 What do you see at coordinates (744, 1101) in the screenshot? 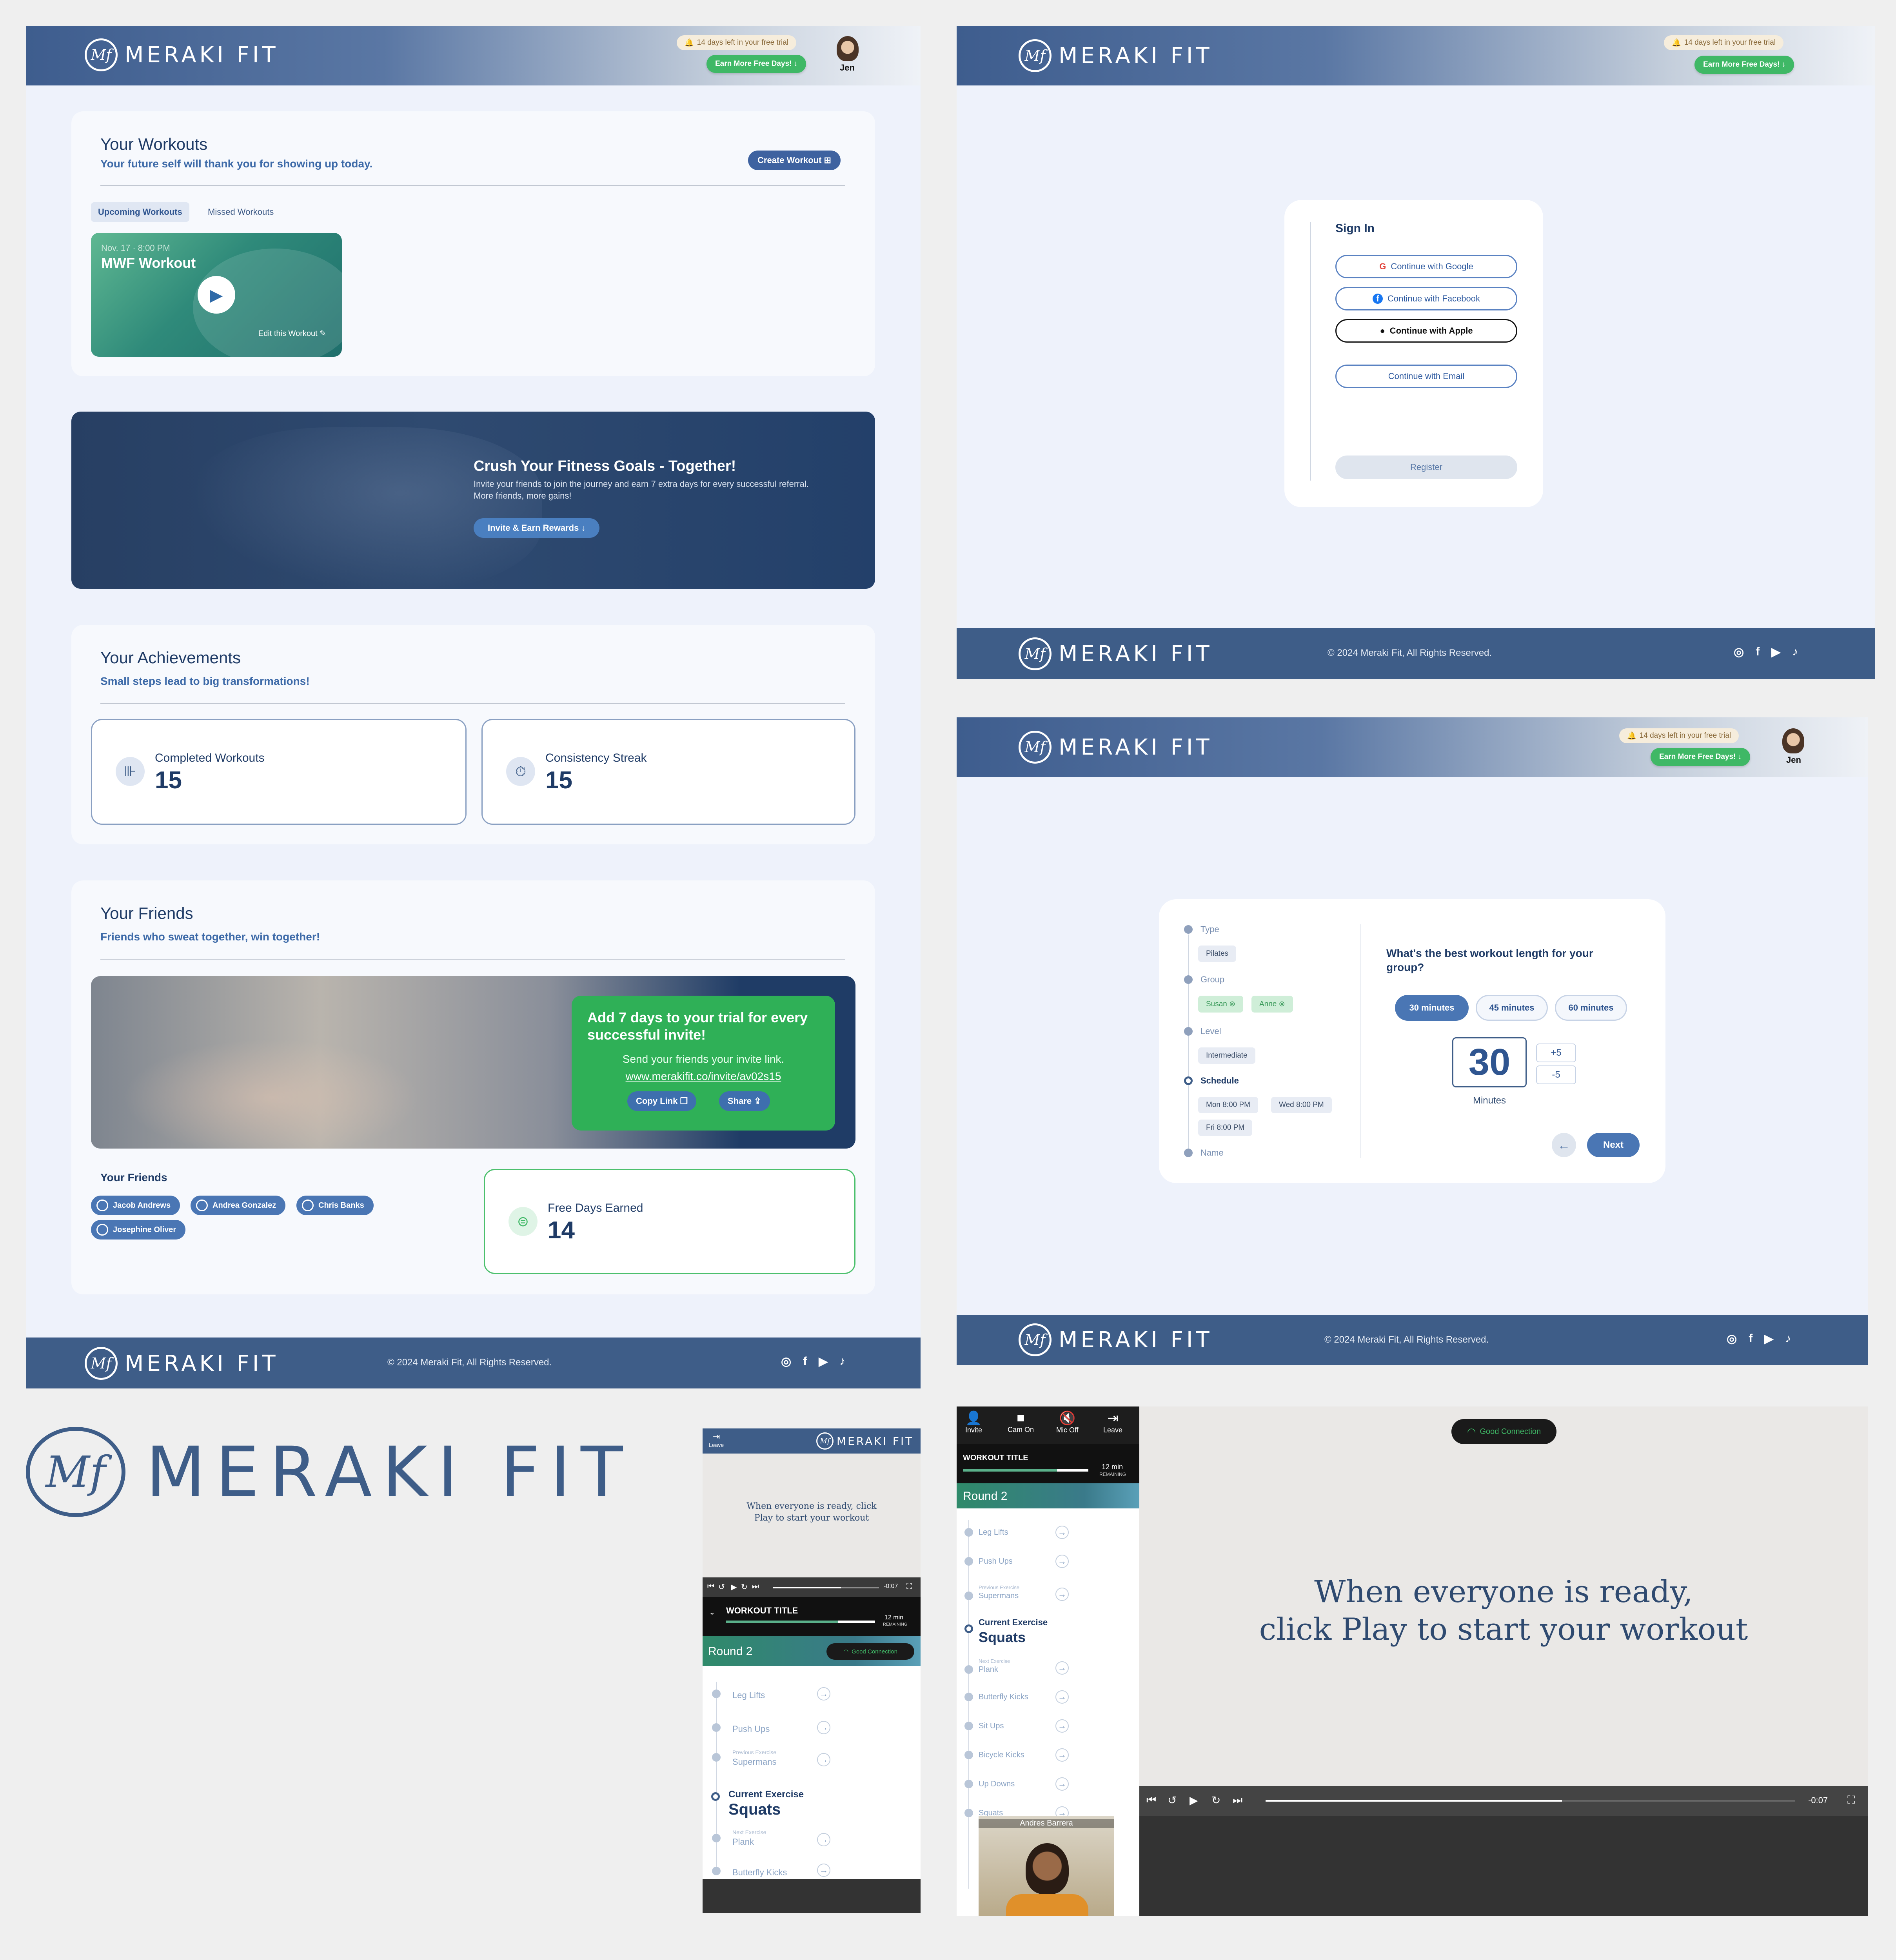
I see `share-button: Share ⇪` at bounding box center [744, 1101].